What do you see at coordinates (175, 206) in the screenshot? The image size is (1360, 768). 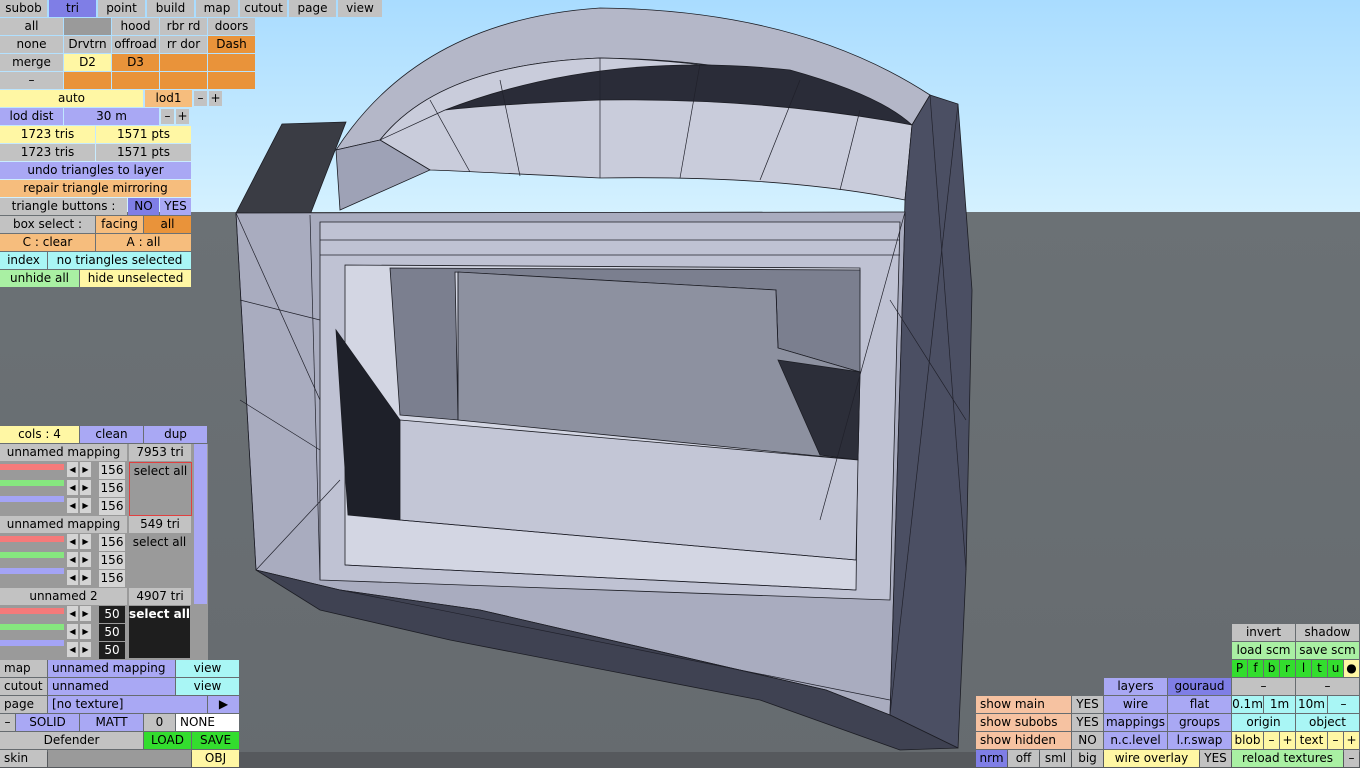 I see `triangle-buttons-yes: YES` at bounding box center [175, 206].